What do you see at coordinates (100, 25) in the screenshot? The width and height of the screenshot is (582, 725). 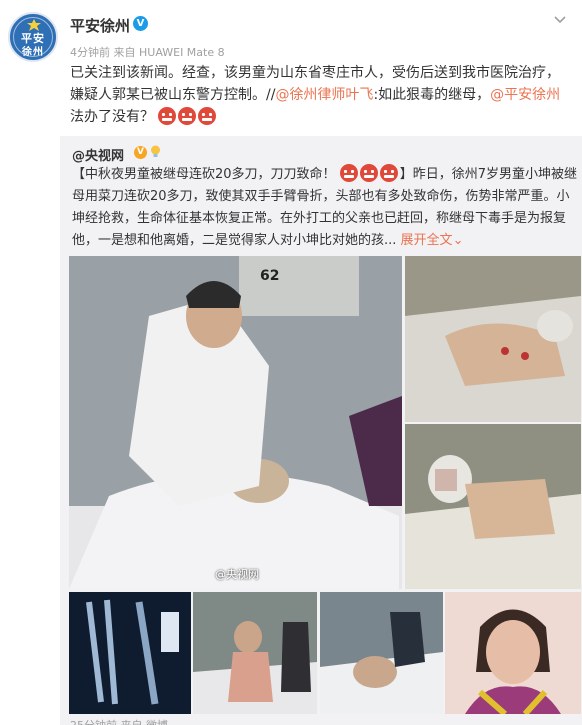 I see `post-username: 平安徐州` at bounding box center [100, 25].